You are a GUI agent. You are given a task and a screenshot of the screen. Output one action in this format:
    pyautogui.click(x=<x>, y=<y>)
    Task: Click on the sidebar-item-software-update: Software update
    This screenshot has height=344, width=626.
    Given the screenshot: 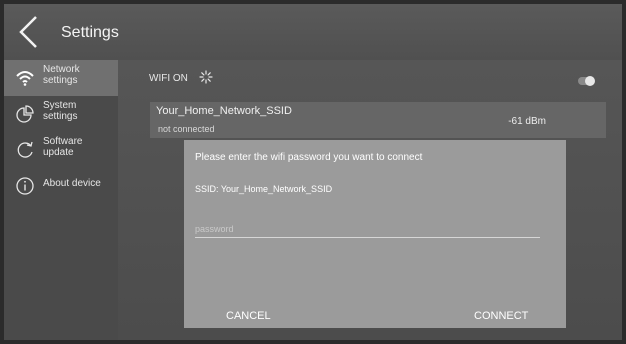 What is the action you would take?
    pyautogui.click(x=61, y=150)
    